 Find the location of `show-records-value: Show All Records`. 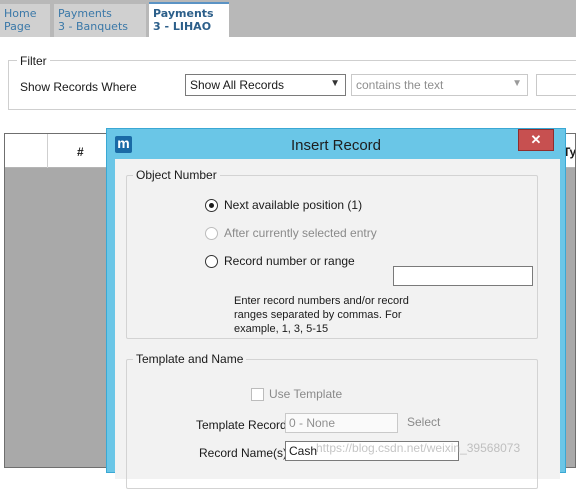

show-records-value: Show All Records is located at coordinates (237, 85).